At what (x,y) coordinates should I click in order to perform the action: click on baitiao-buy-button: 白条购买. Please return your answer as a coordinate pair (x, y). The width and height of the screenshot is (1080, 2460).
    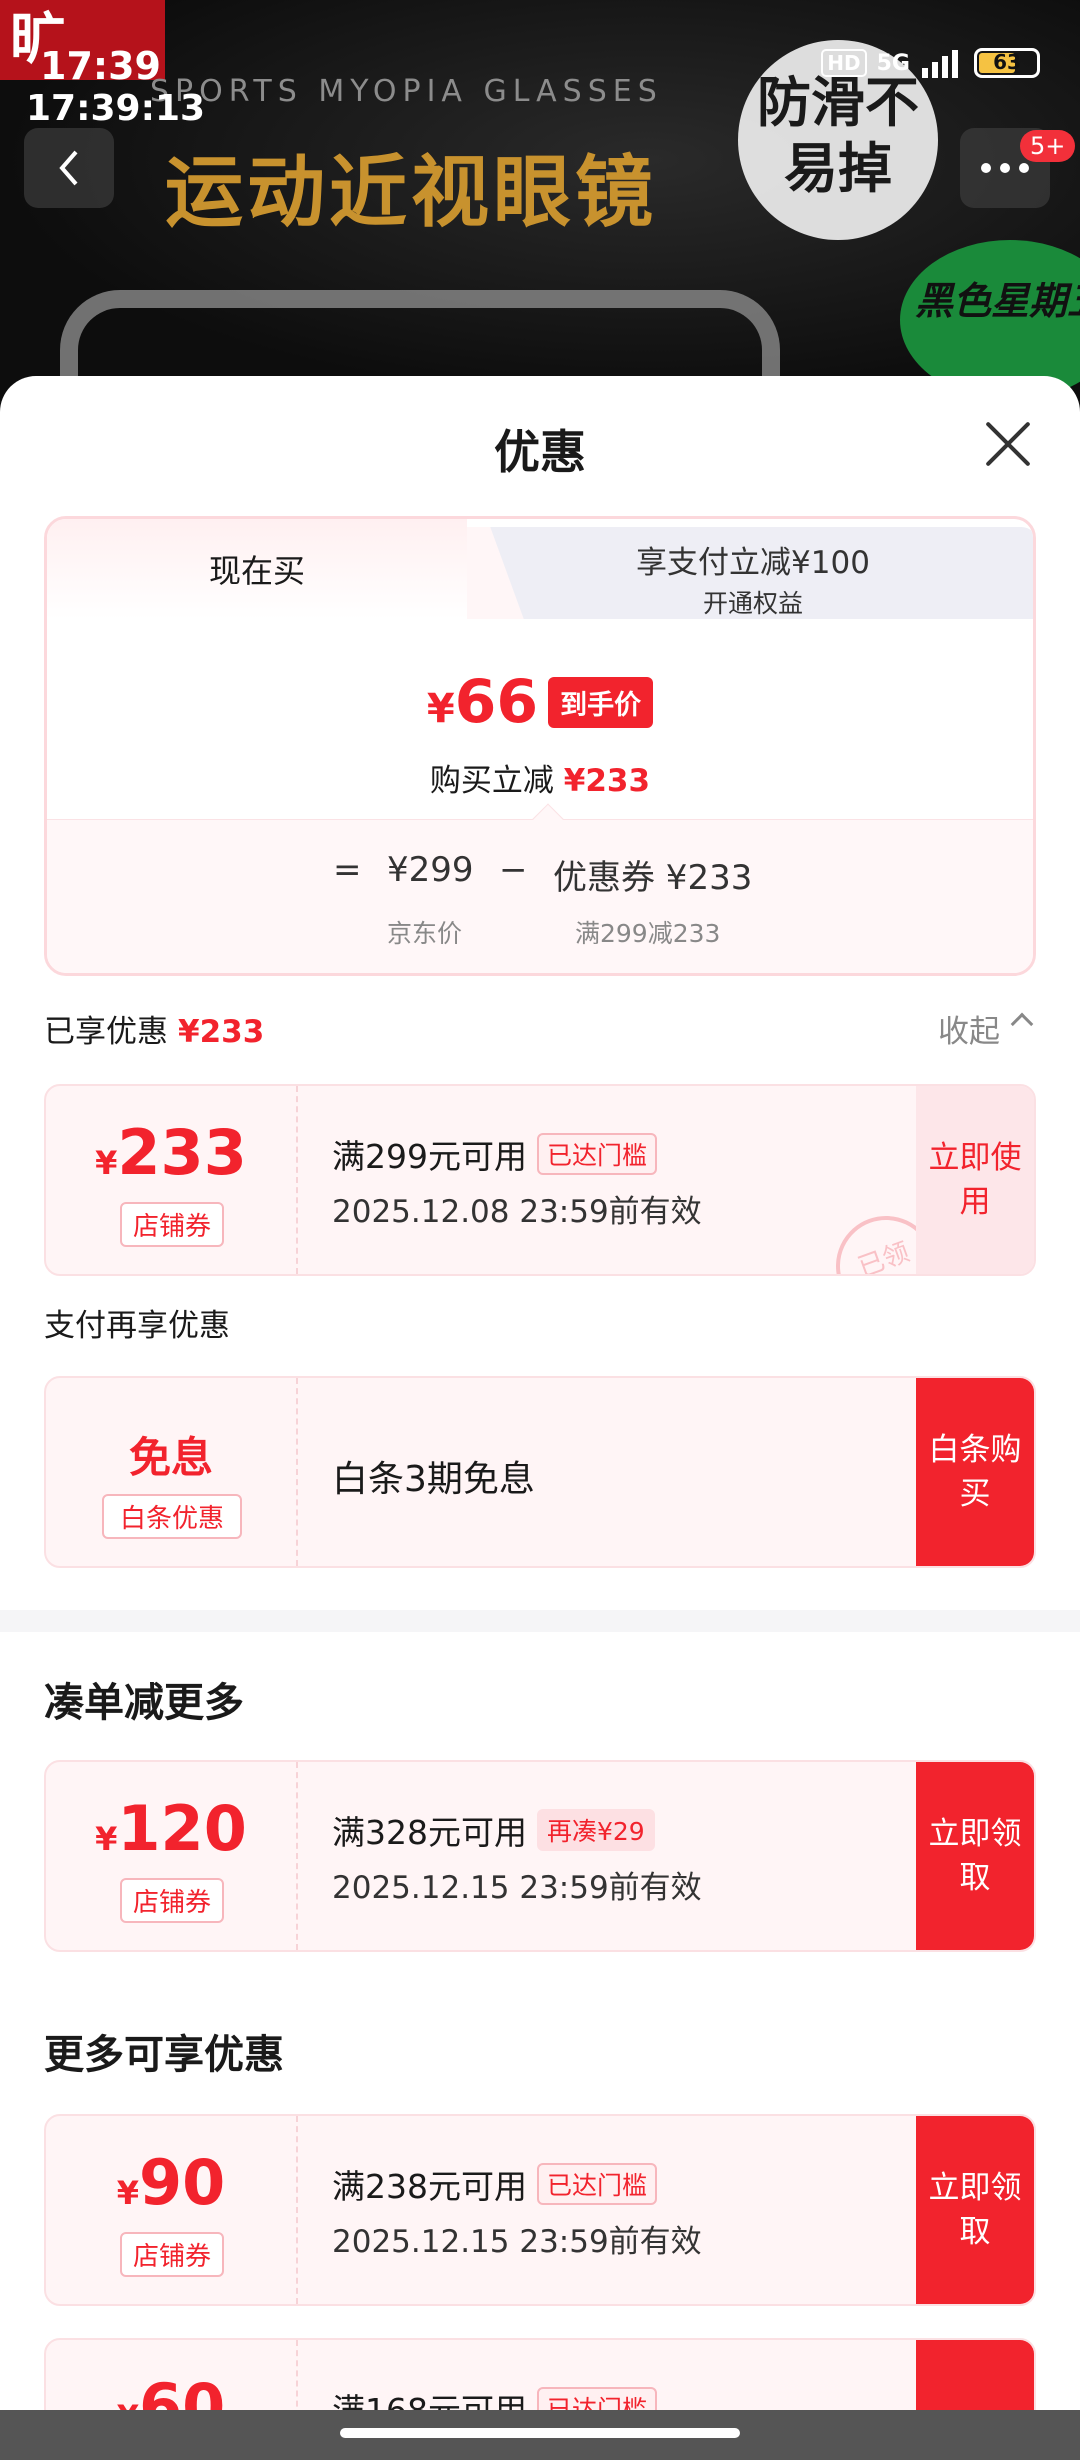
    Looking at the image, I should click on (975, 1472).